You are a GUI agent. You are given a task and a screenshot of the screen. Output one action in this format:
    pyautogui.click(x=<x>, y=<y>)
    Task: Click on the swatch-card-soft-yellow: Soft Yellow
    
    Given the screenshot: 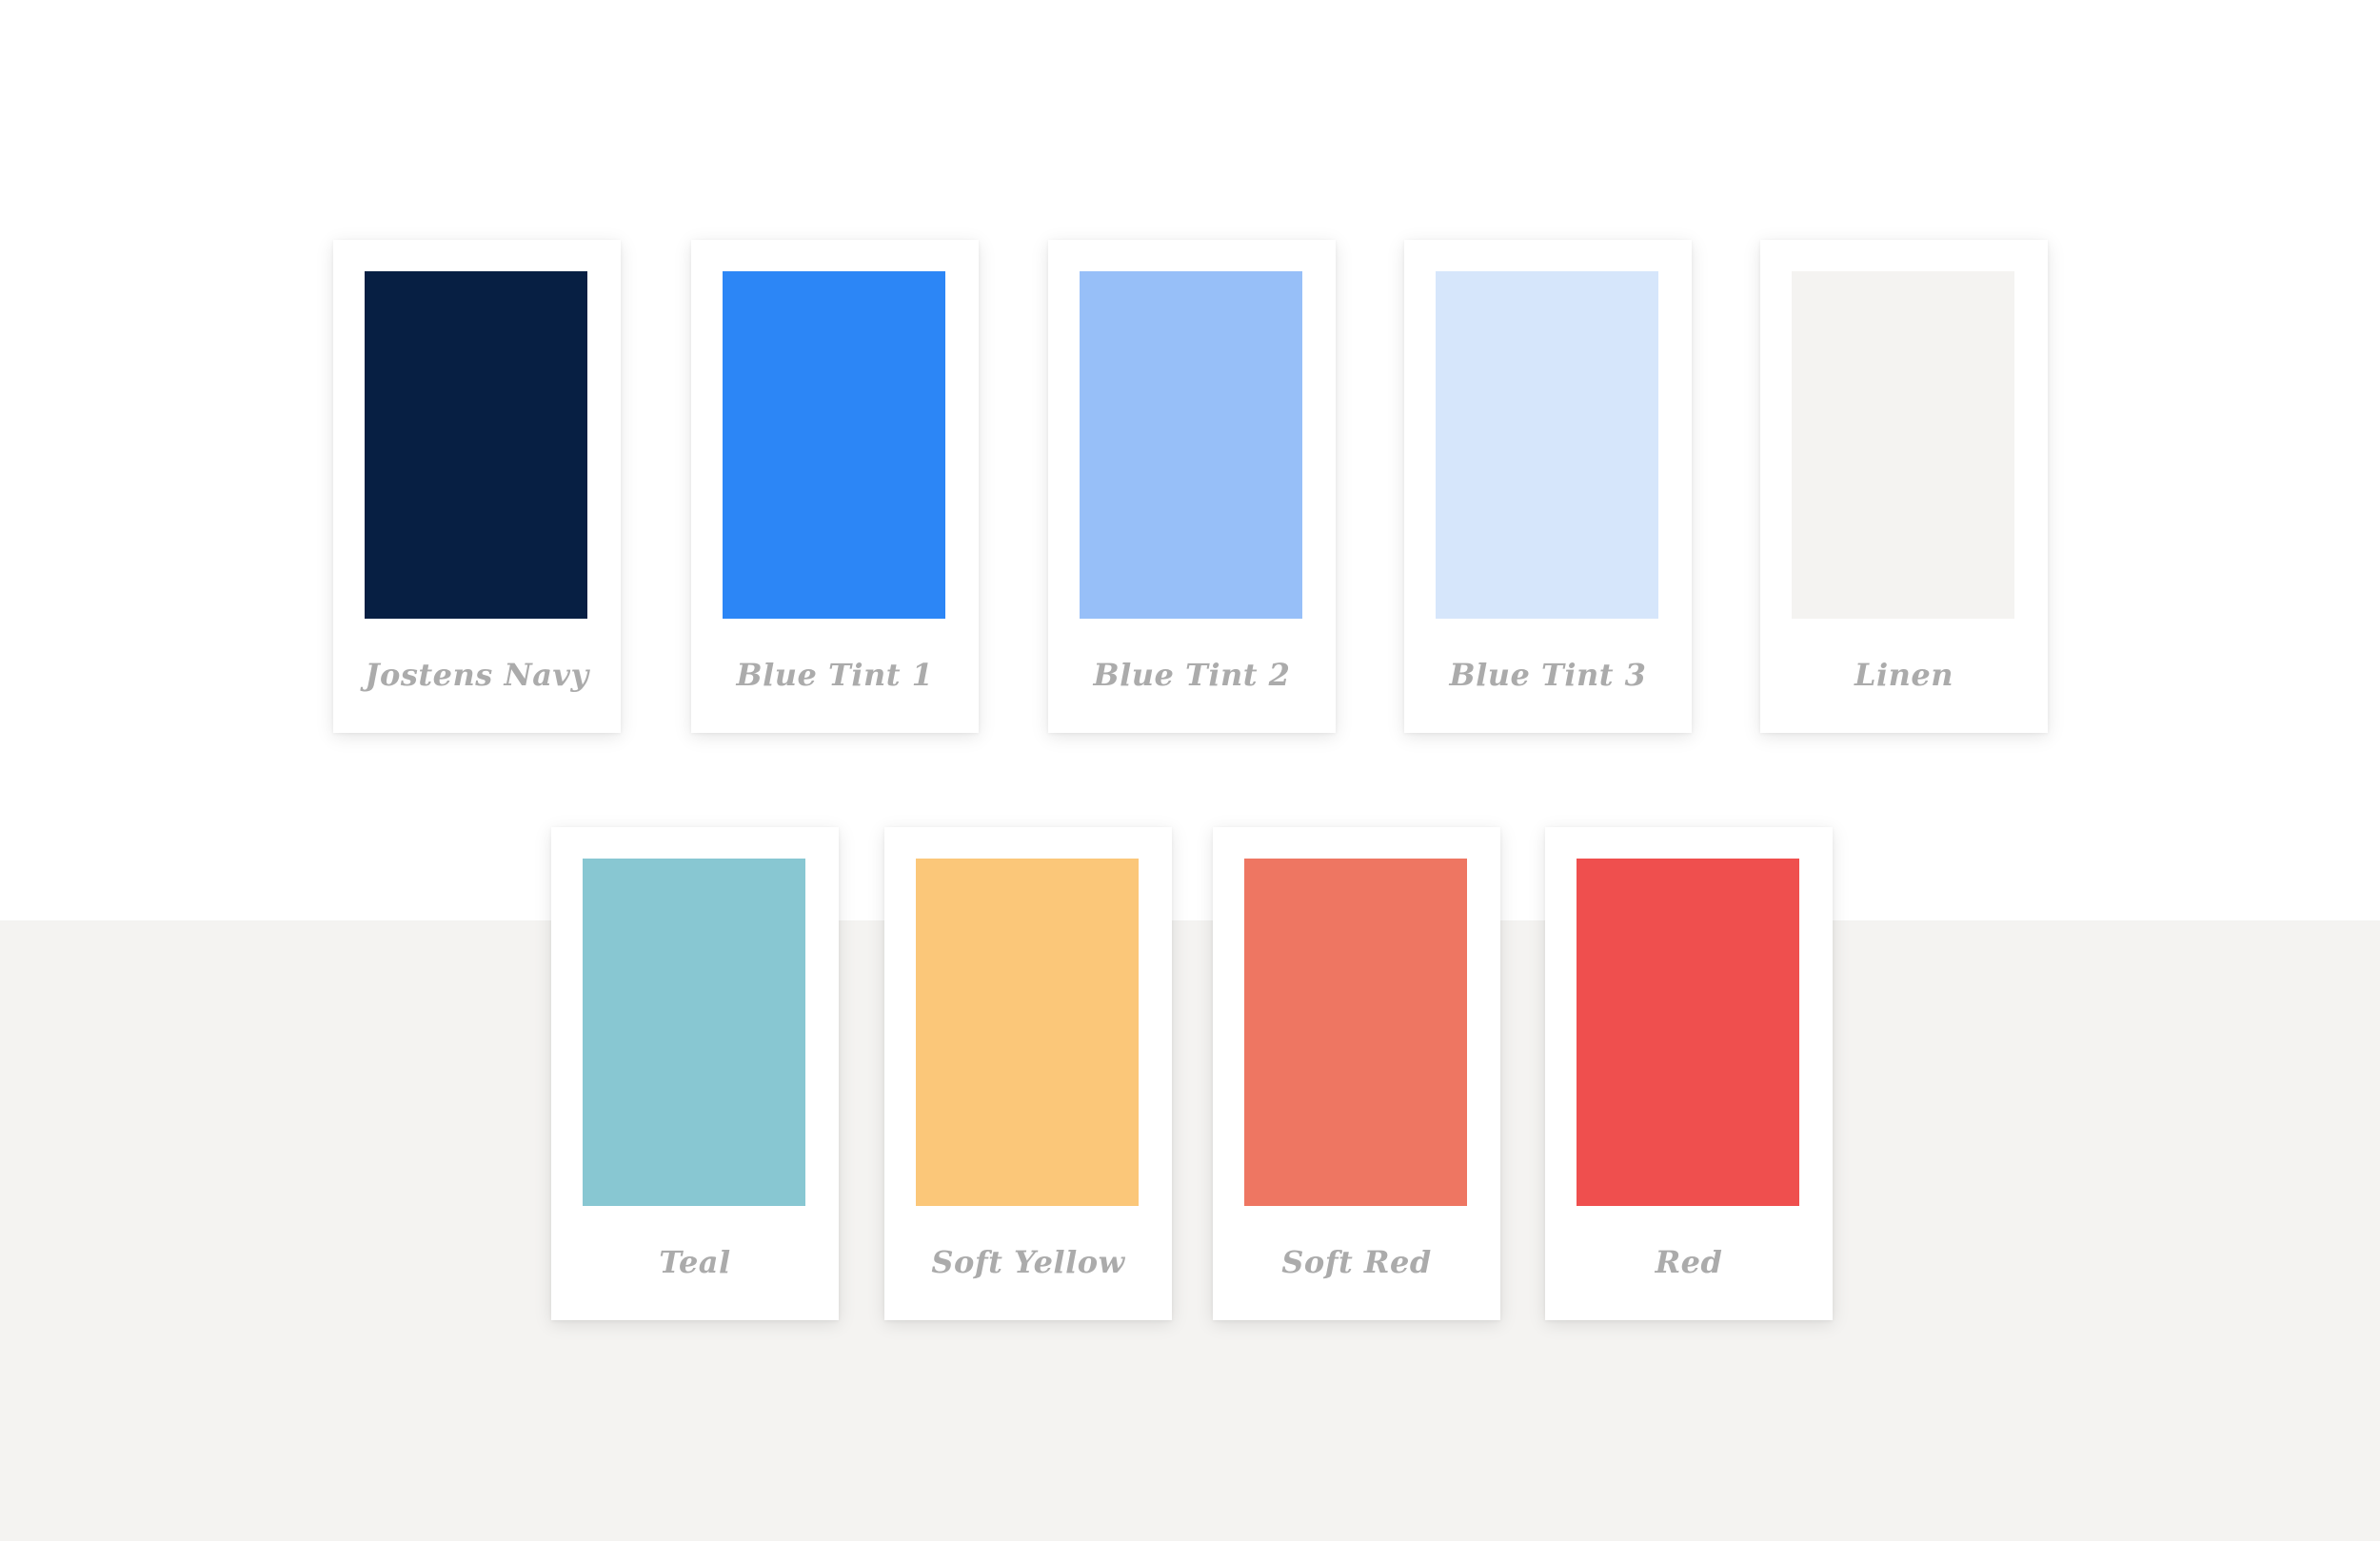 What is the action you would take?
    pyautogui.click(x=1028, y=1073)
    